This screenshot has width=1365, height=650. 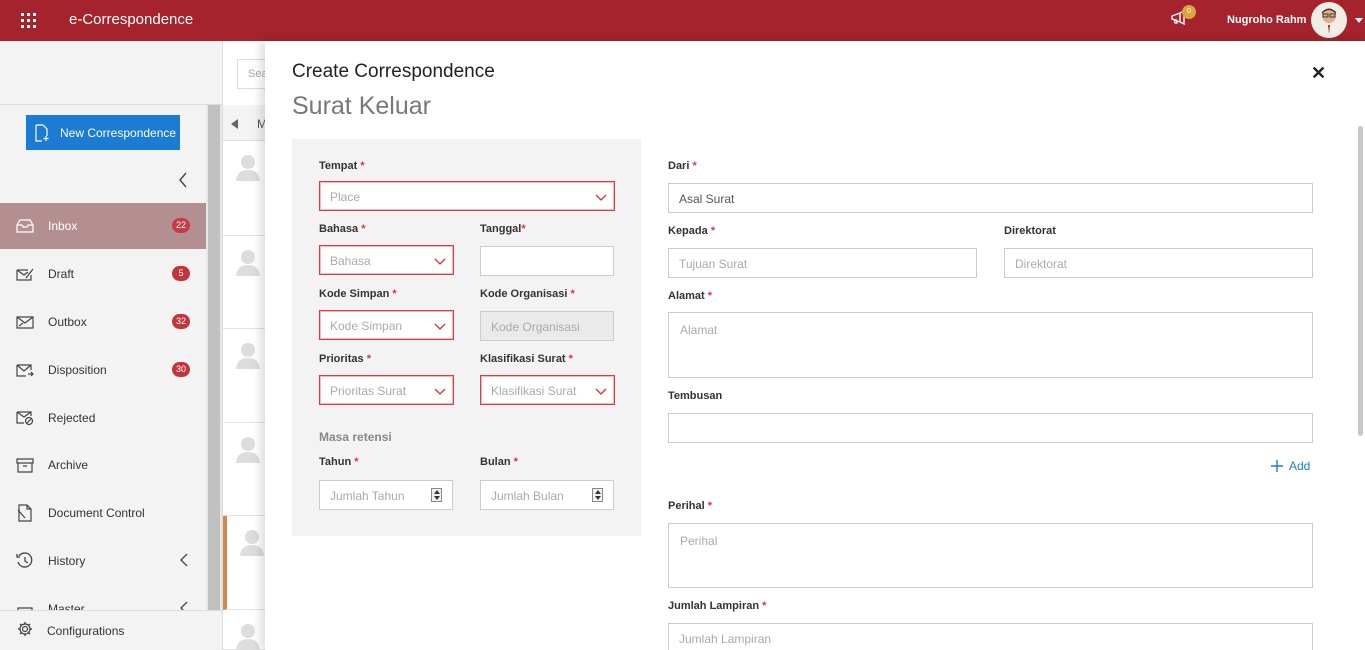 What do you see at coordinates (103, 418) in the screenshot?
I see `sidebar-item-rejected: Rejected` at bounding box center [103, 418].